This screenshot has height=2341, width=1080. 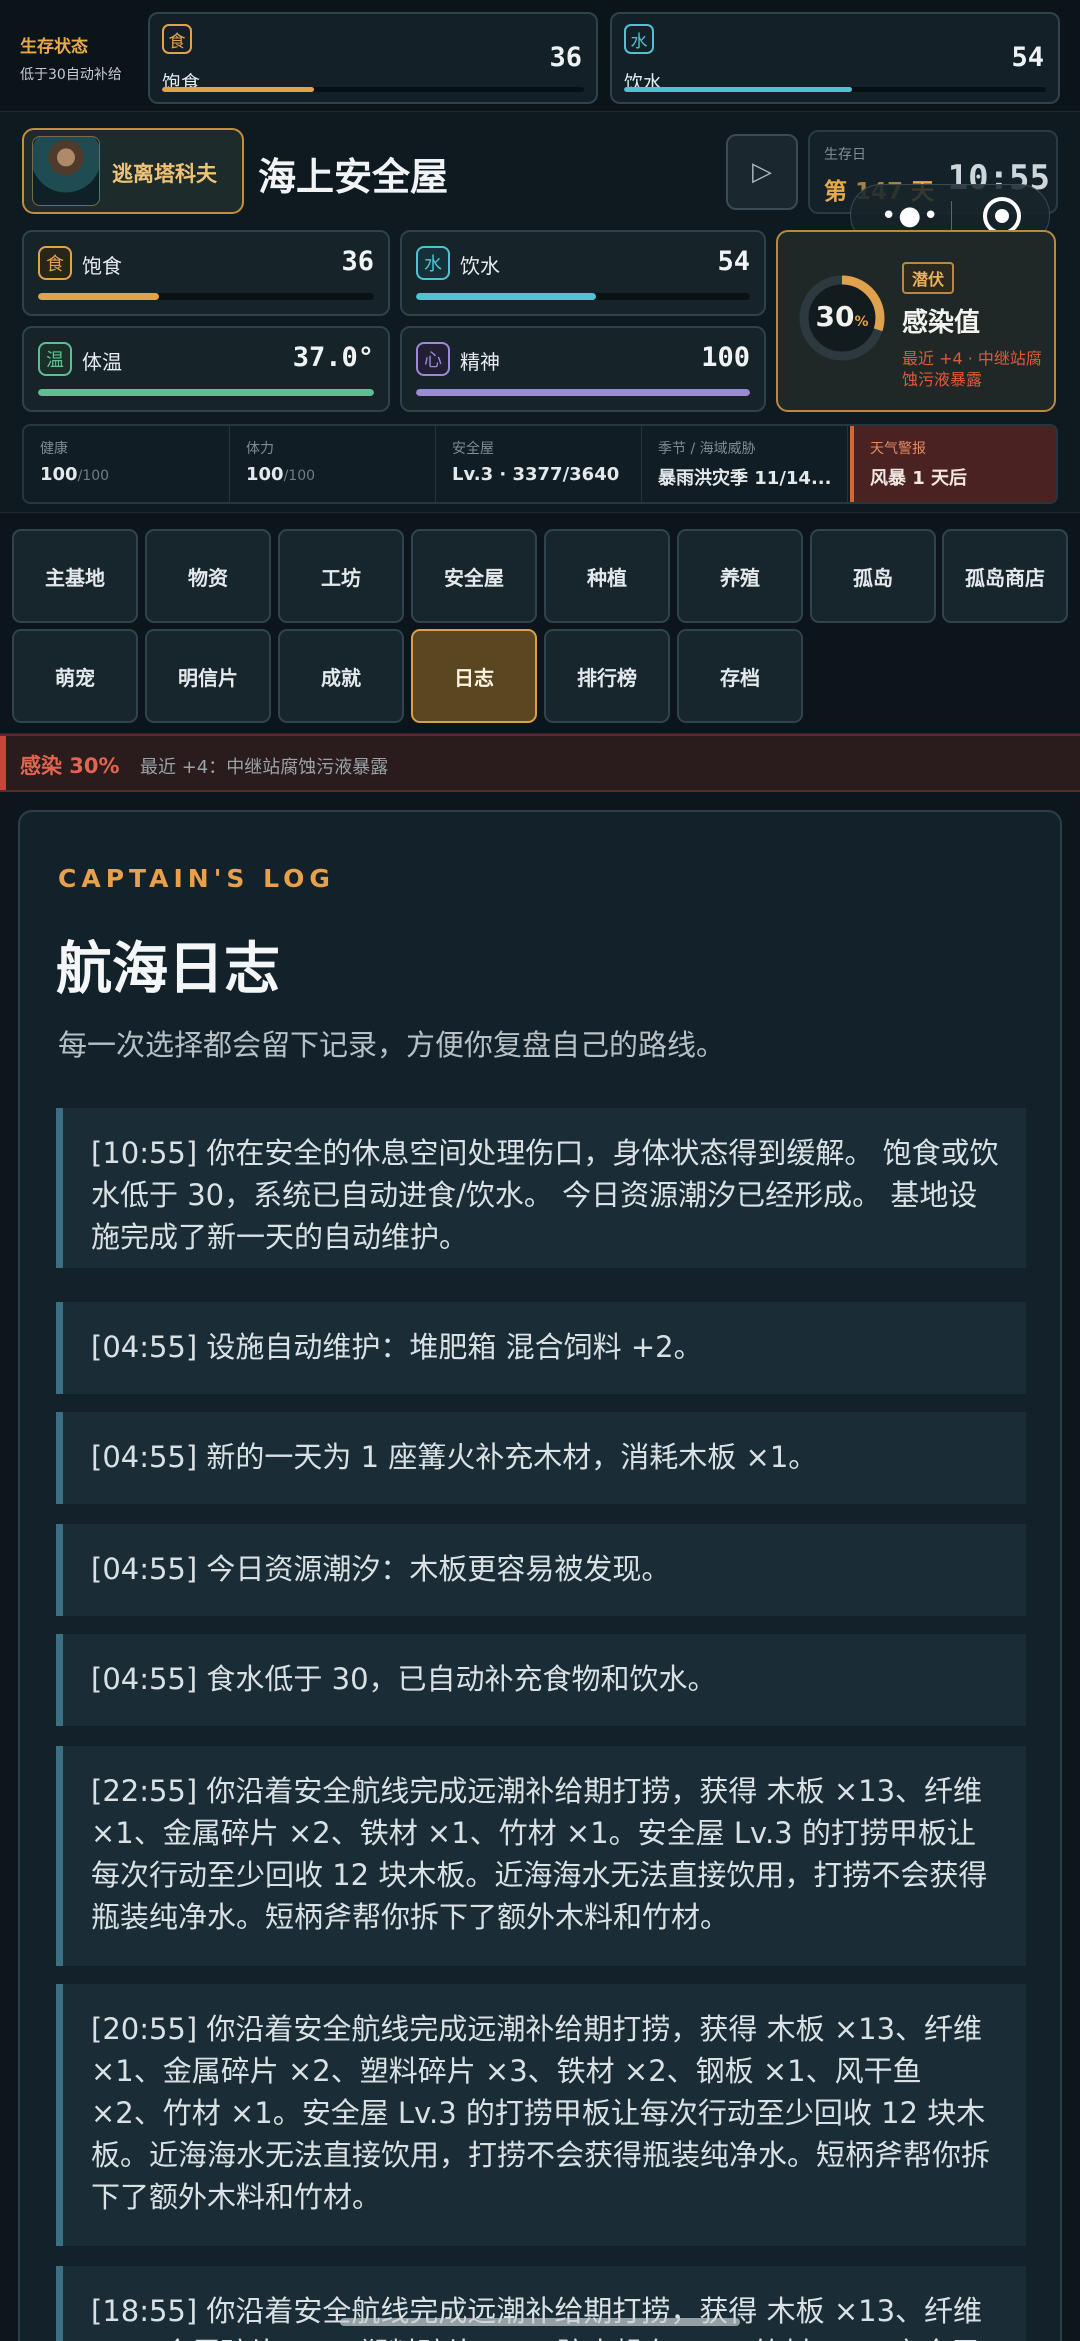 I want to click on infection-card: 30% 潜伏 感染值 最近 +4 · 中继站腐蚀污液暴露, so click(x=916, y=321).